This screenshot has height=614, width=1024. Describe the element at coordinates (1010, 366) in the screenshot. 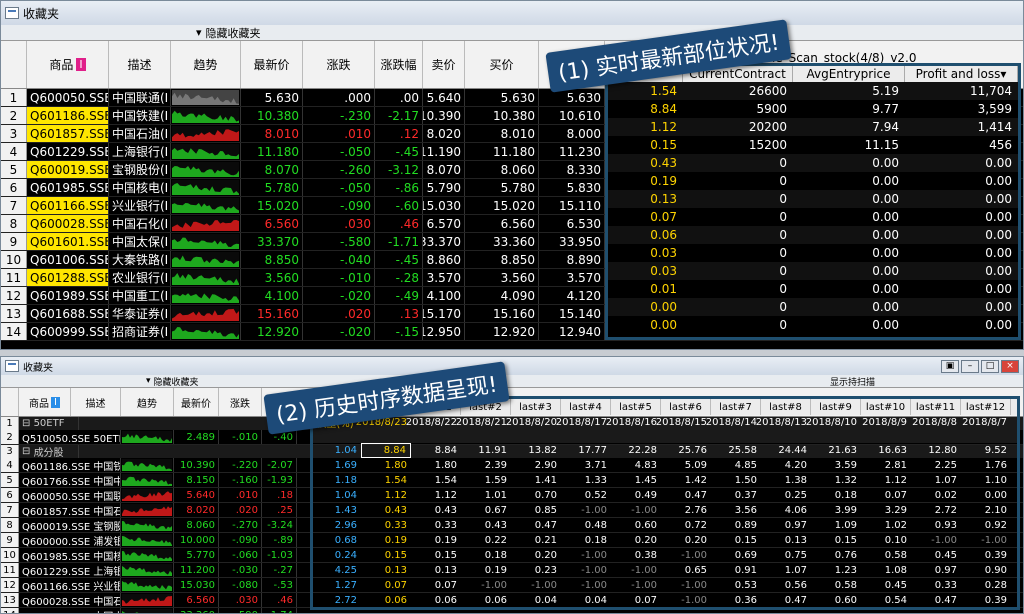

I see `close-icon: ×` at that location.